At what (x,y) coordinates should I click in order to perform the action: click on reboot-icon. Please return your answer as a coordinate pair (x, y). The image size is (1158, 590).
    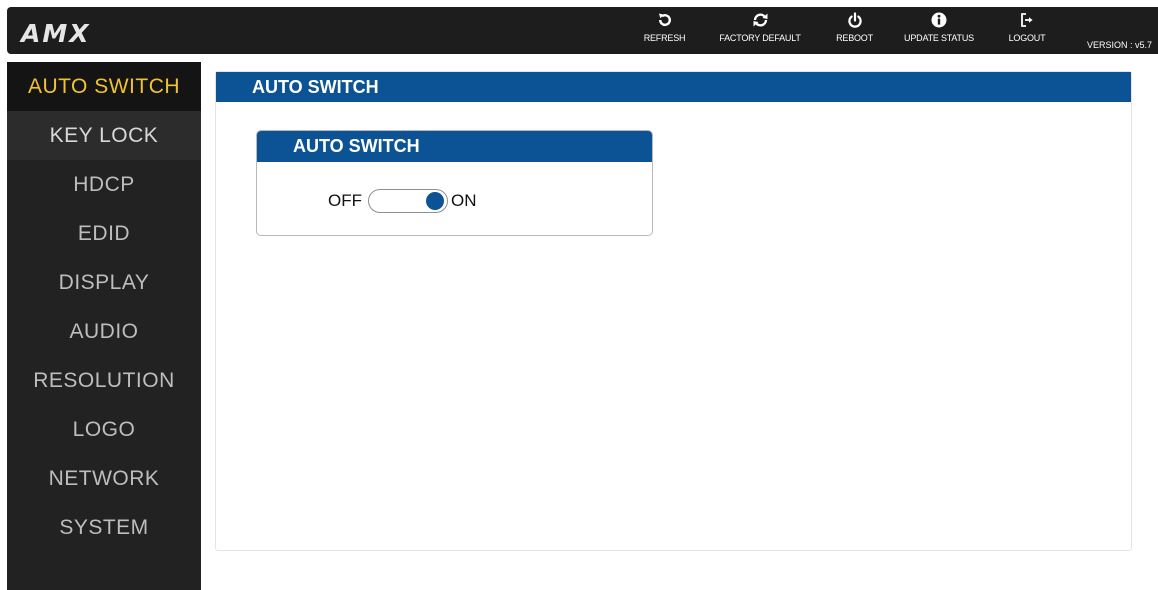
    Looking at the image, I should click on (854, 20).